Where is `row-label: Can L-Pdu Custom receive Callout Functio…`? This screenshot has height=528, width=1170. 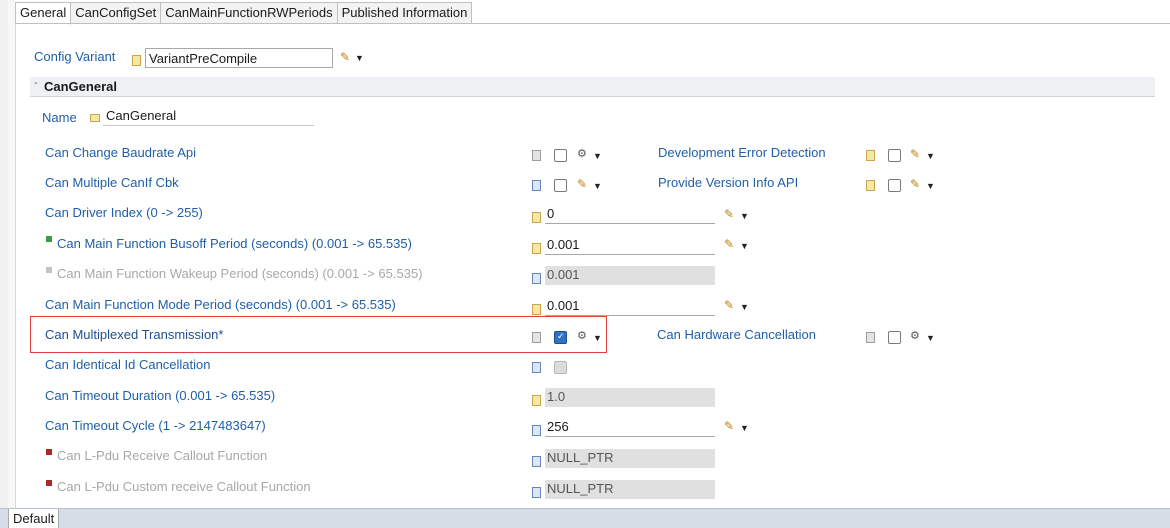 row-label: Can L-Pdu Custom receive Callout Functio… is located at coordinates (184, 486).